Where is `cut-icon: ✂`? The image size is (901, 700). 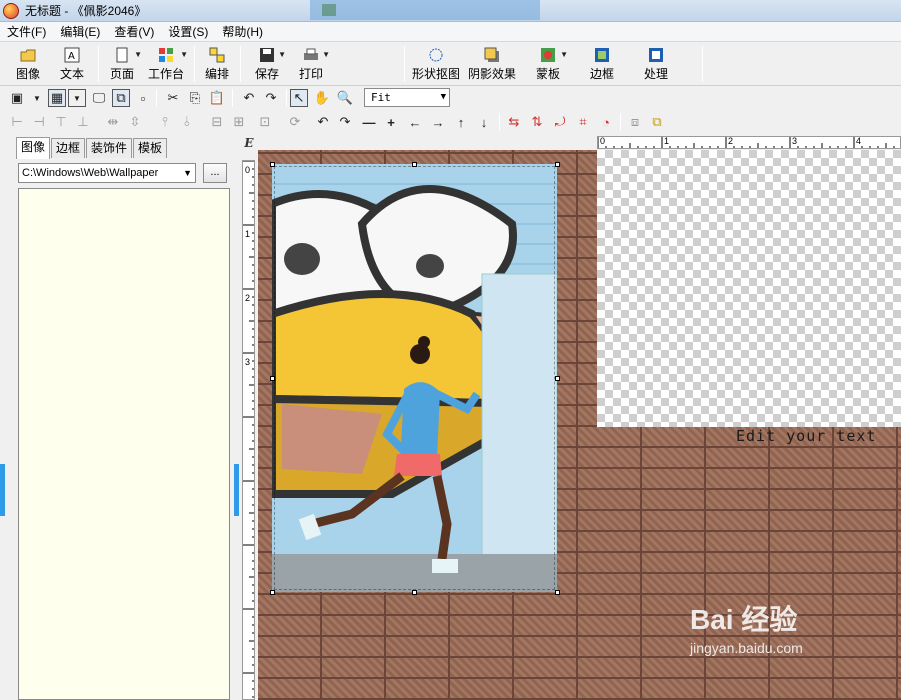
cut-icon: ✂ is located at coordinates (173, 98).